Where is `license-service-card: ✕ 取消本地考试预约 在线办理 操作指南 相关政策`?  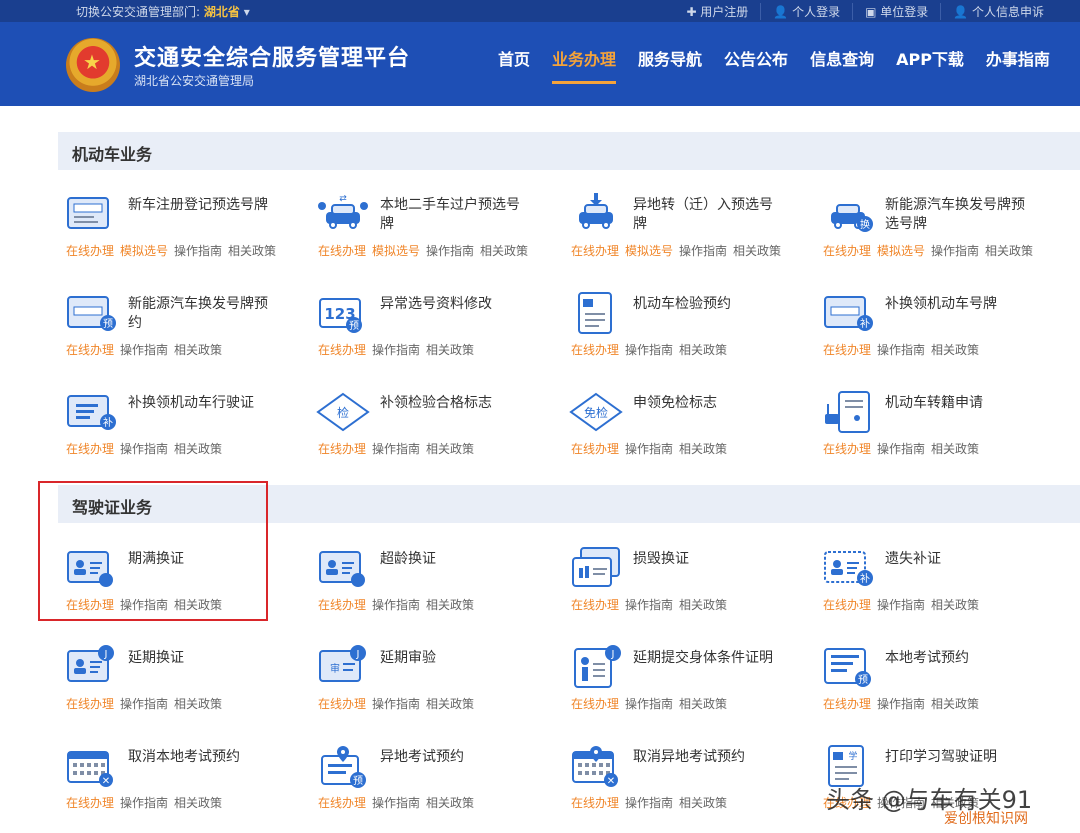 license-service-card: ✕ 取消本地考试预约 在线办理 操作指南 相关政策 is located at coordinates (183, 778).